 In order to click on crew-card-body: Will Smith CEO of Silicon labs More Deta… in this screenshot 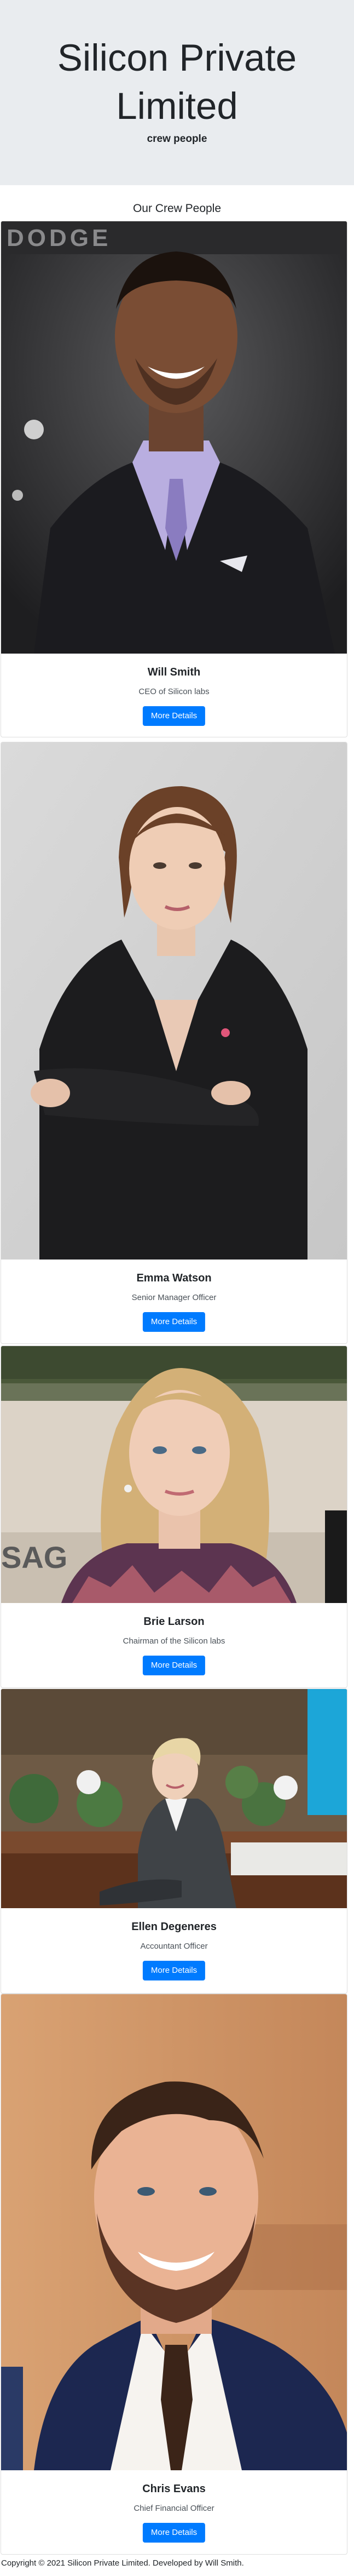, I will do `click(174, 695)`.